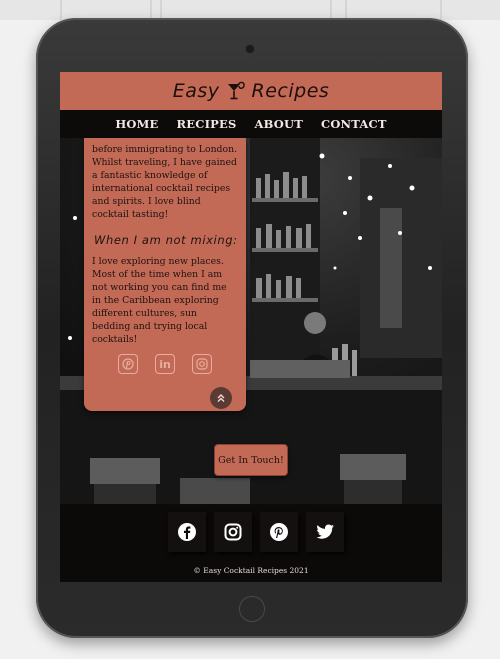 The image size is (500, 659). I want to click on copyright-text: © Easy Cocktail Recipes 2021, so click(251, 570).